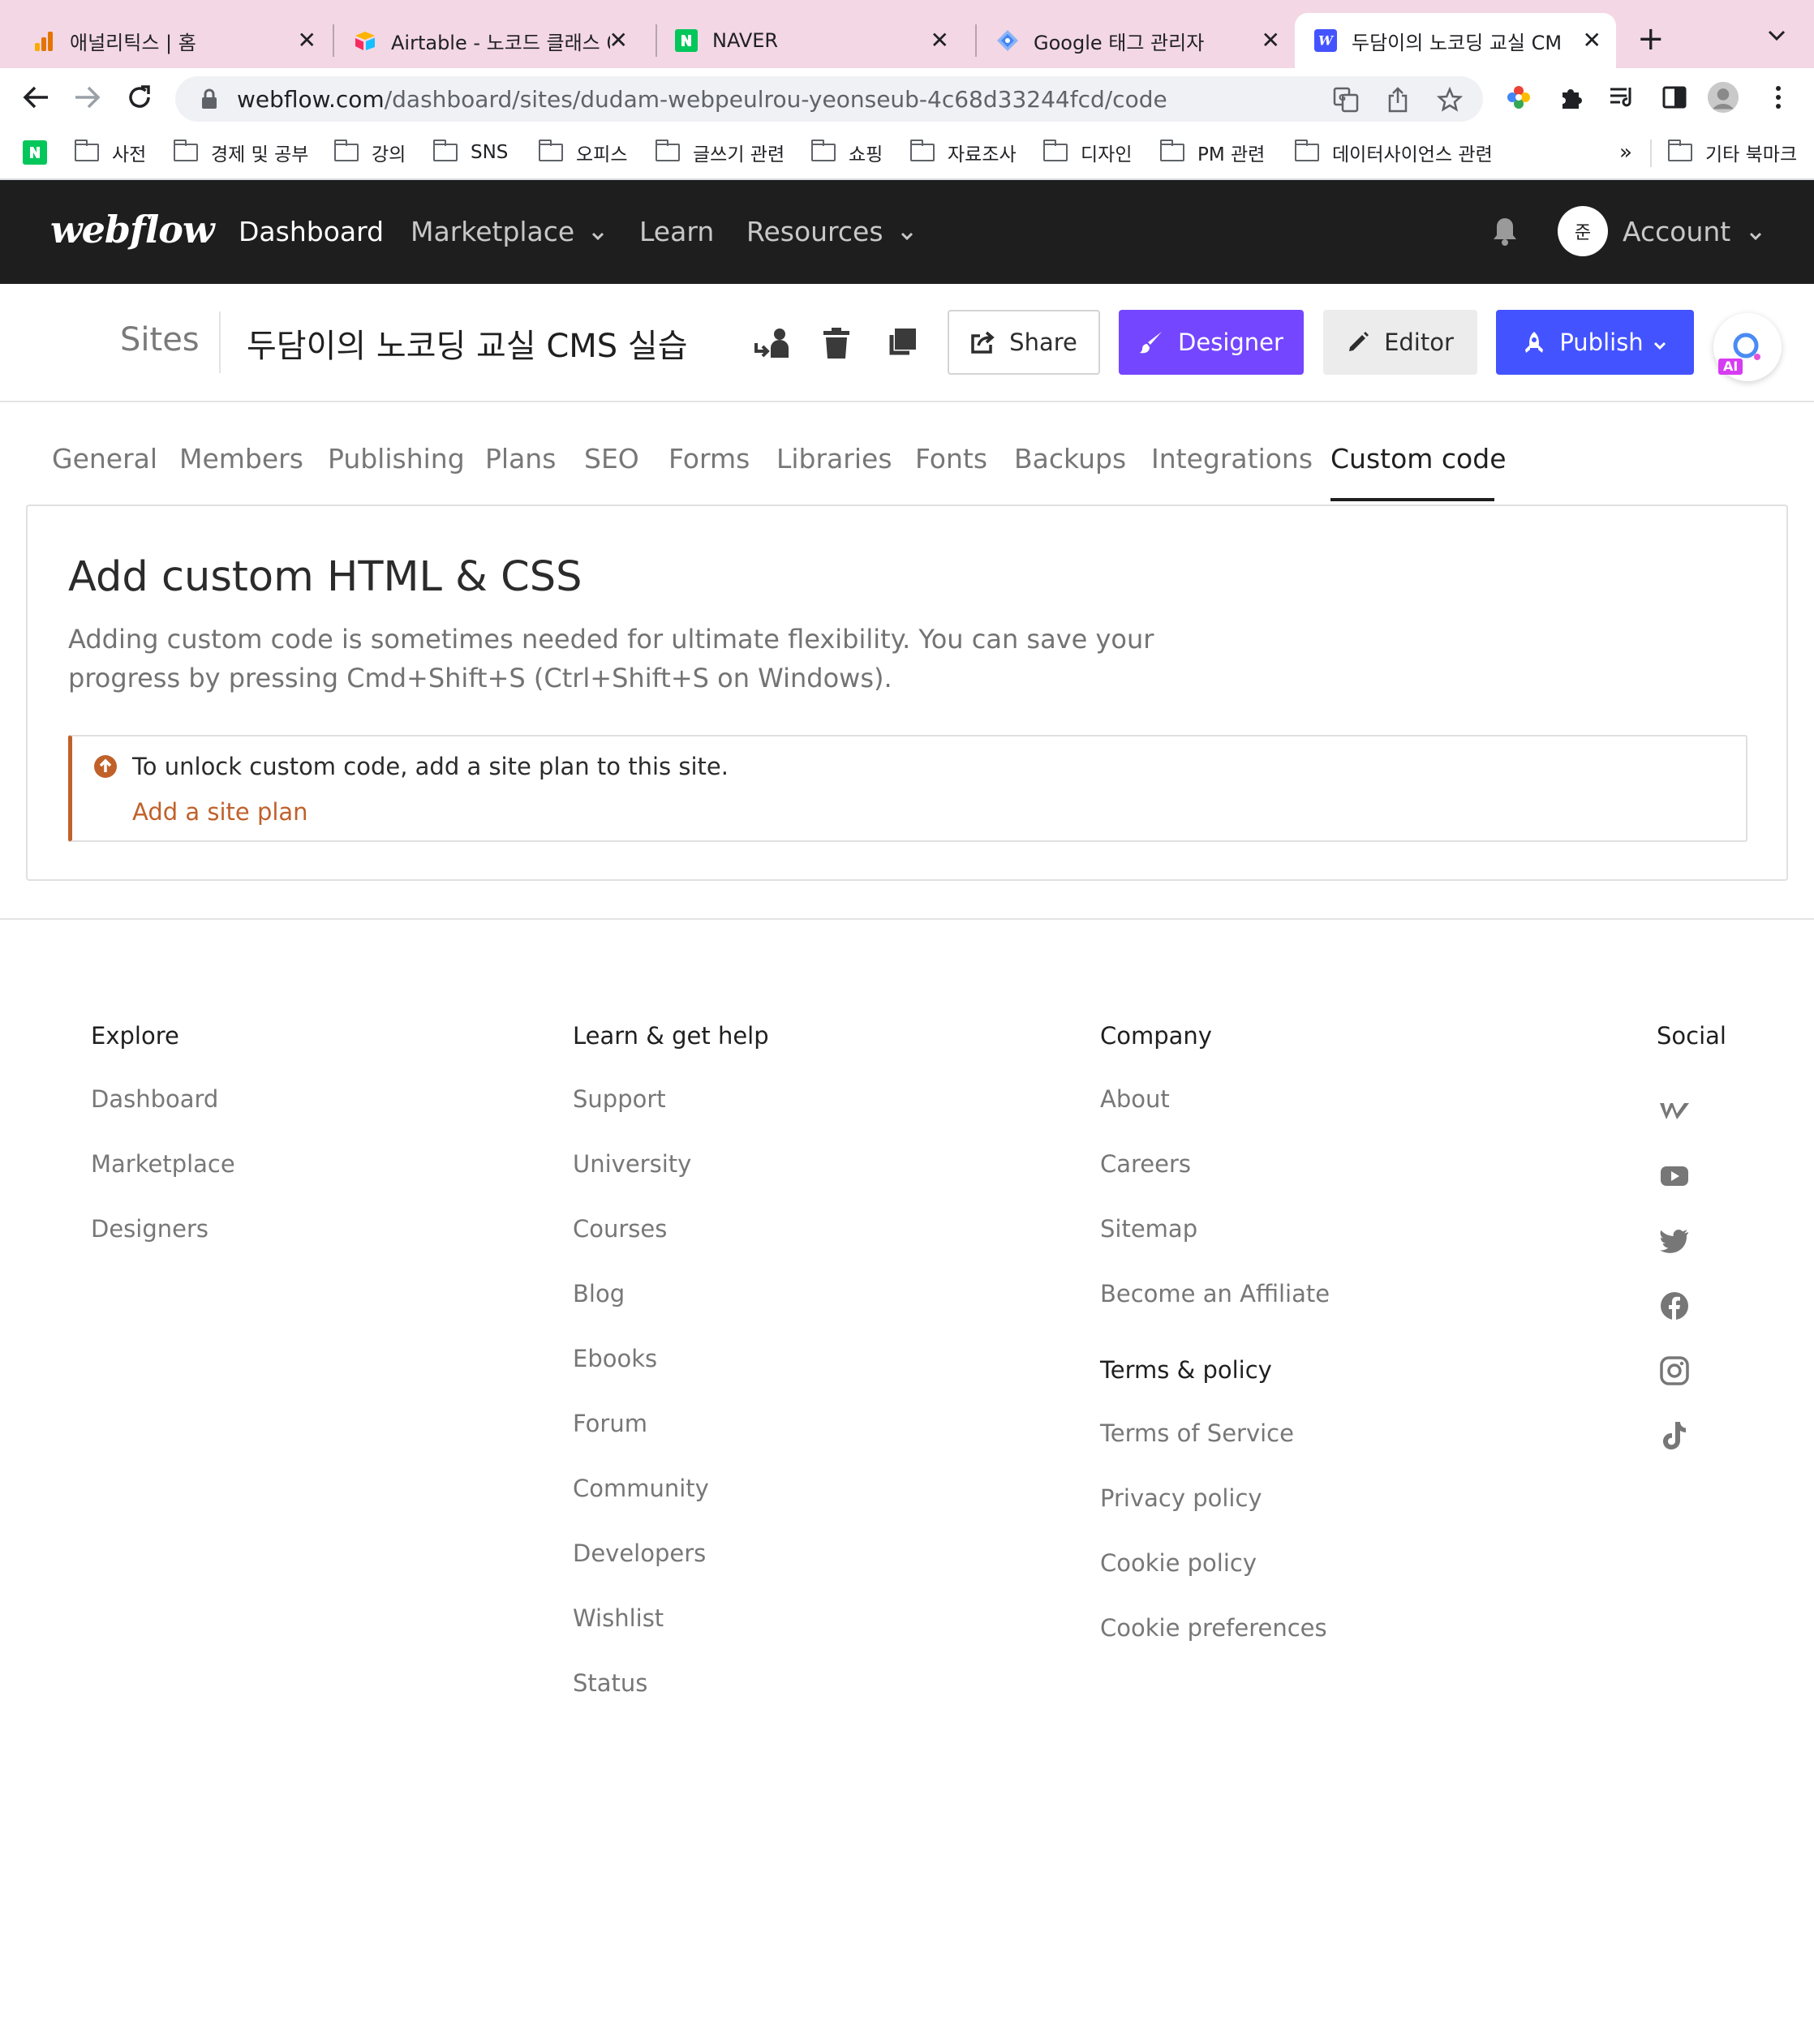 This screenshot has width=1814, height=2044. I want to click on bookmark-folder: 강의, so click(369, 152).